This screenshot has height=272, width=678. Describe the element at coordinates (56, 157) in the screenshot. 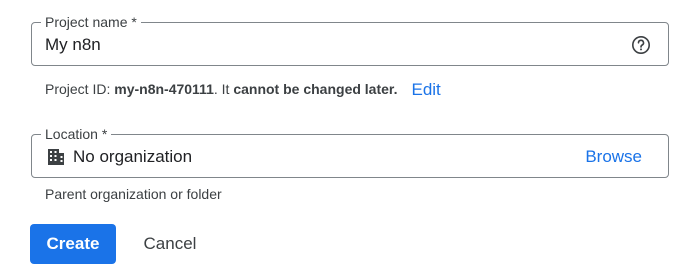

I see `building-icon` at that location.